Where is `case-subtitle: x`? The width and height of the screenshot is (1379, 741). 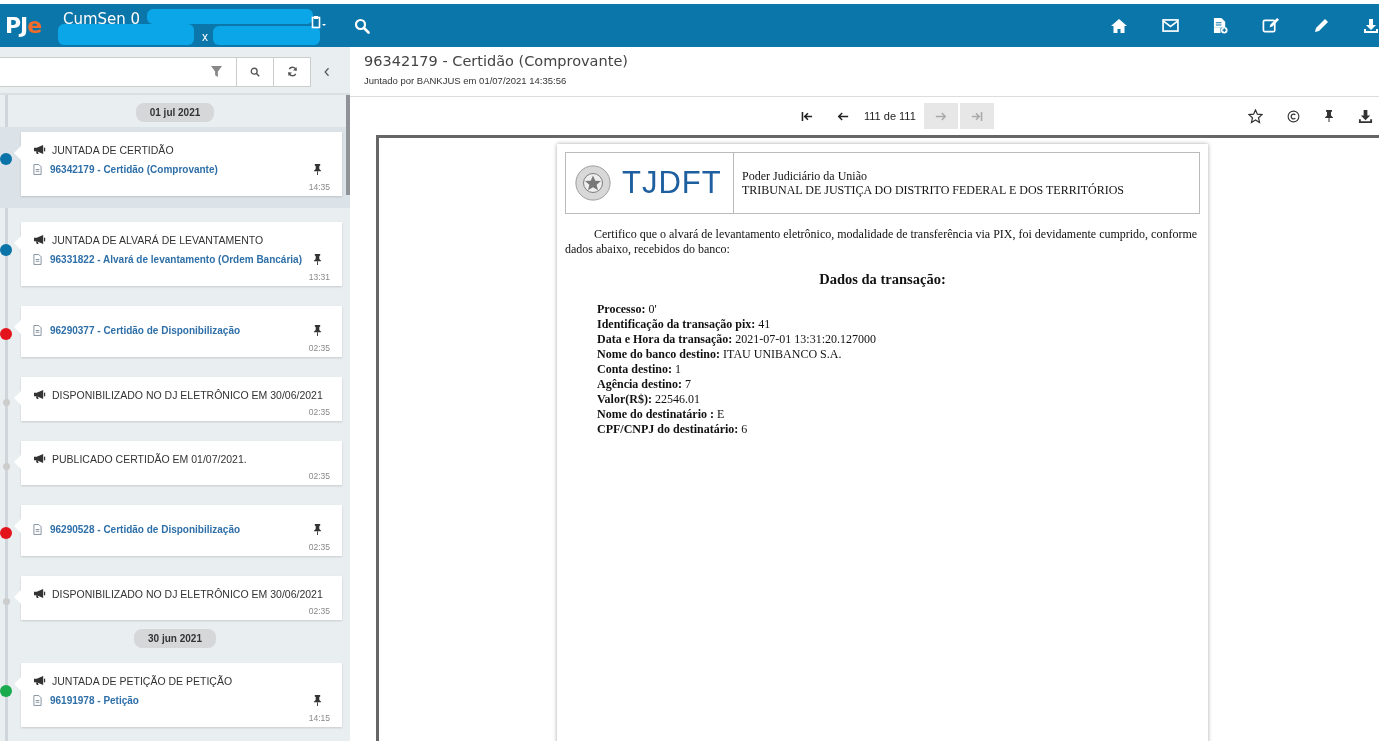 case-subtitle: x is located at coordinates (205, 37).